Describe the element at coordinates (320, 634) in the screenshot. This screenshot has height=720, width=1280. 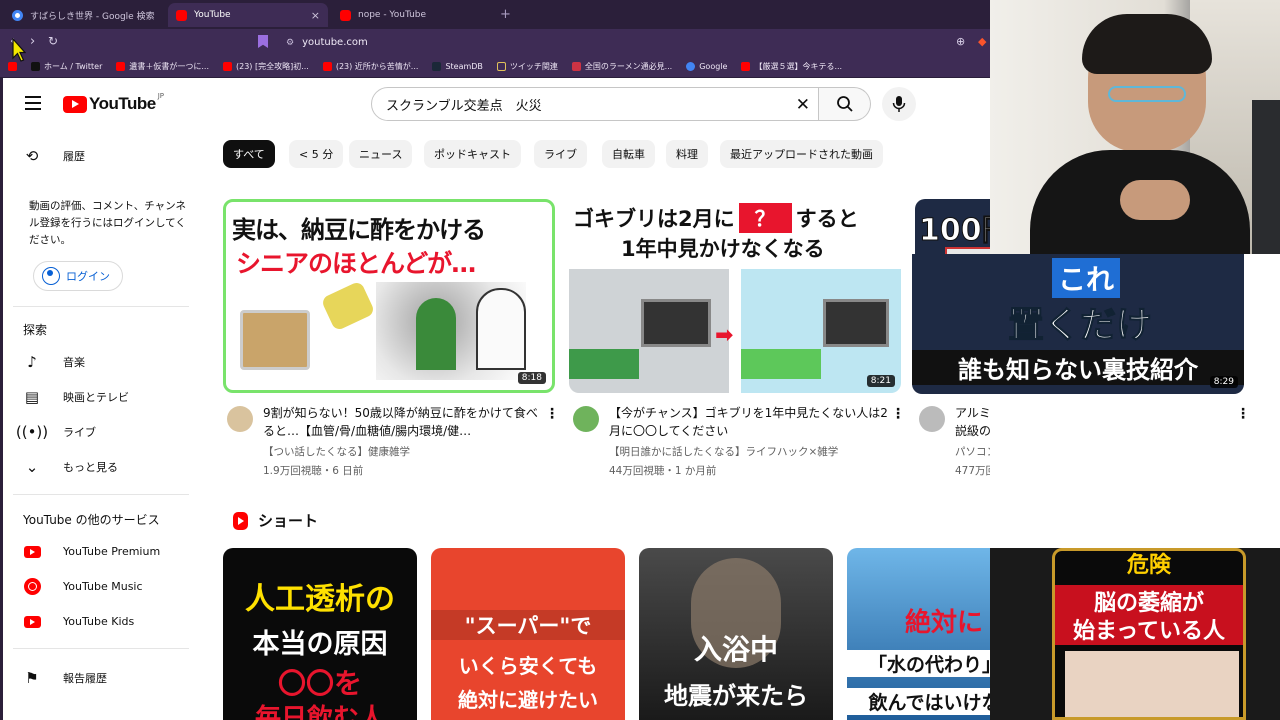
I see `short-card: 人工透析の 本当の原因 〇〇を 毎日飲む人` at that location.